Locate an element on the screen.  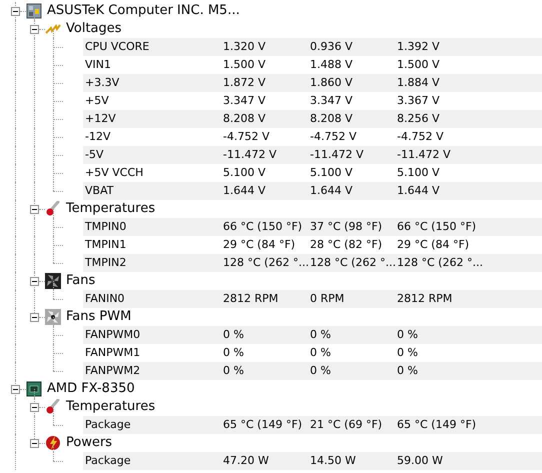
sensor-value: 0.936 V is located at coordinates (332, 46).